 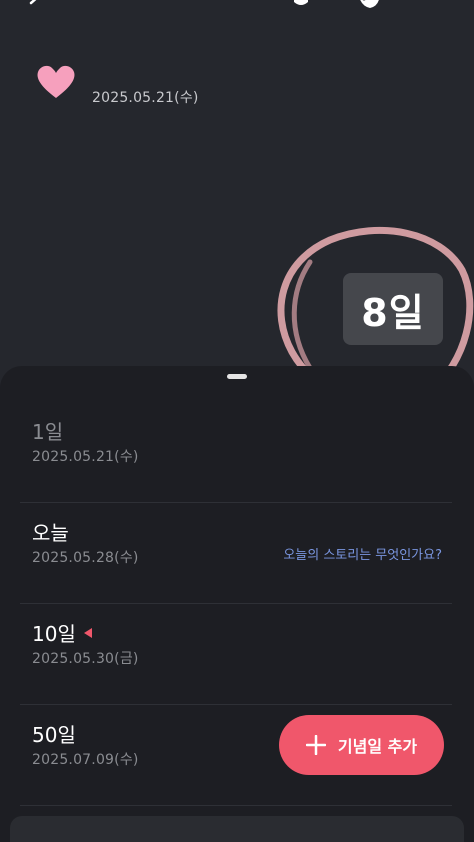 What do you see at coordinates (236, 553) in the screenshot?
I see `list-item: 오늘 2025.05.28(수) 오늘의 스토리는 무엇인가요?` at bounding box center [236, 553].